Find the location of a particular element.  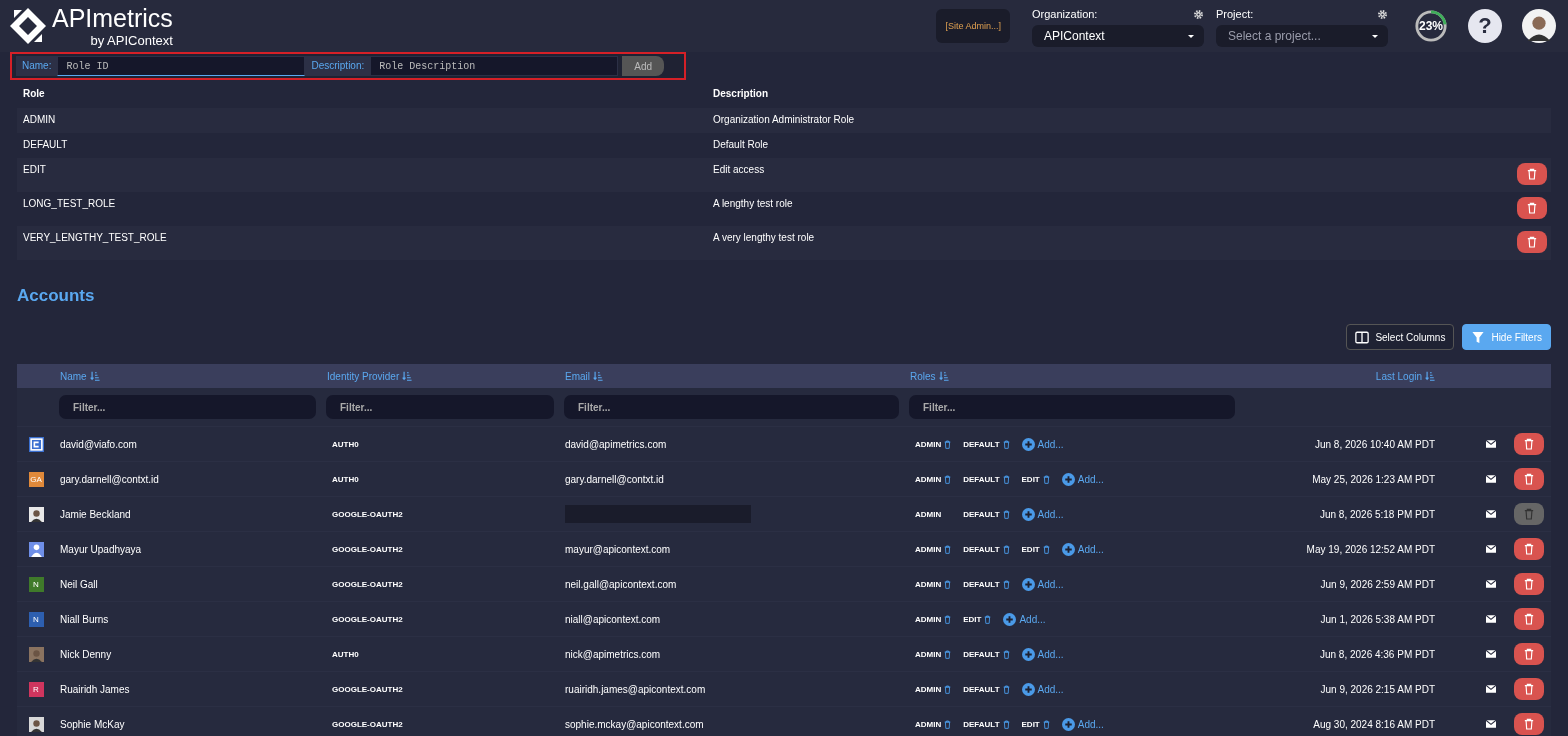

column-header: Description is located at coordinates (740, 93).